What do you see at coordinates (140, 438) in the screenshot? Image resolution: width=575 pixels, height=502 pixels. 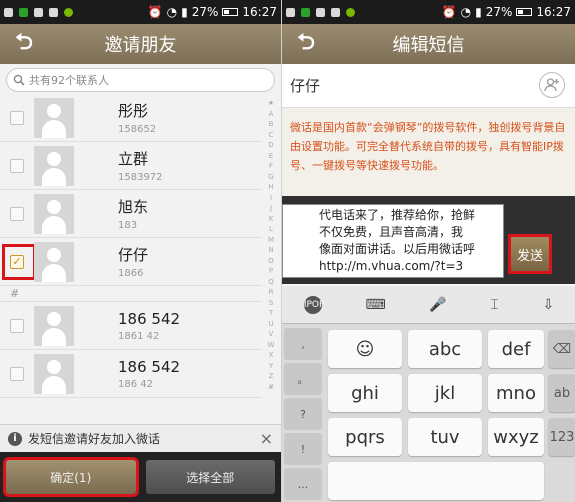 I see `invite-hint-bar: i 发短信邀请好友加入微话 ×` at bounding box center [140, 438].